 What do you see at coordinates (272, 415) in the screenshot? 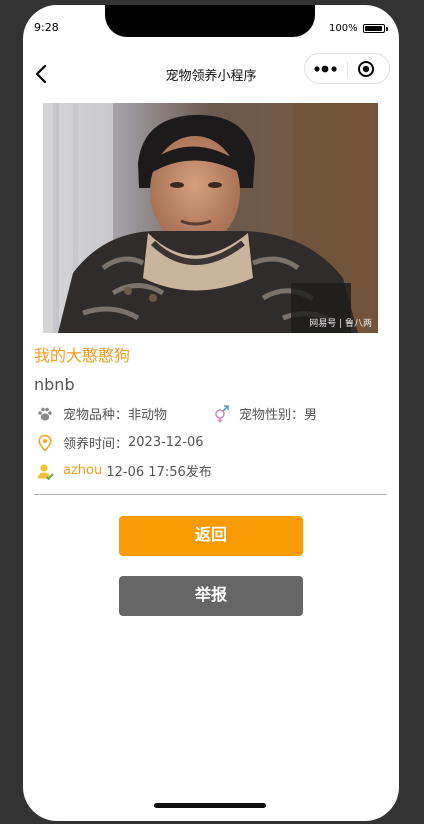
I see `gender-label: 宠物性别：` at bounding box center [272, 415].